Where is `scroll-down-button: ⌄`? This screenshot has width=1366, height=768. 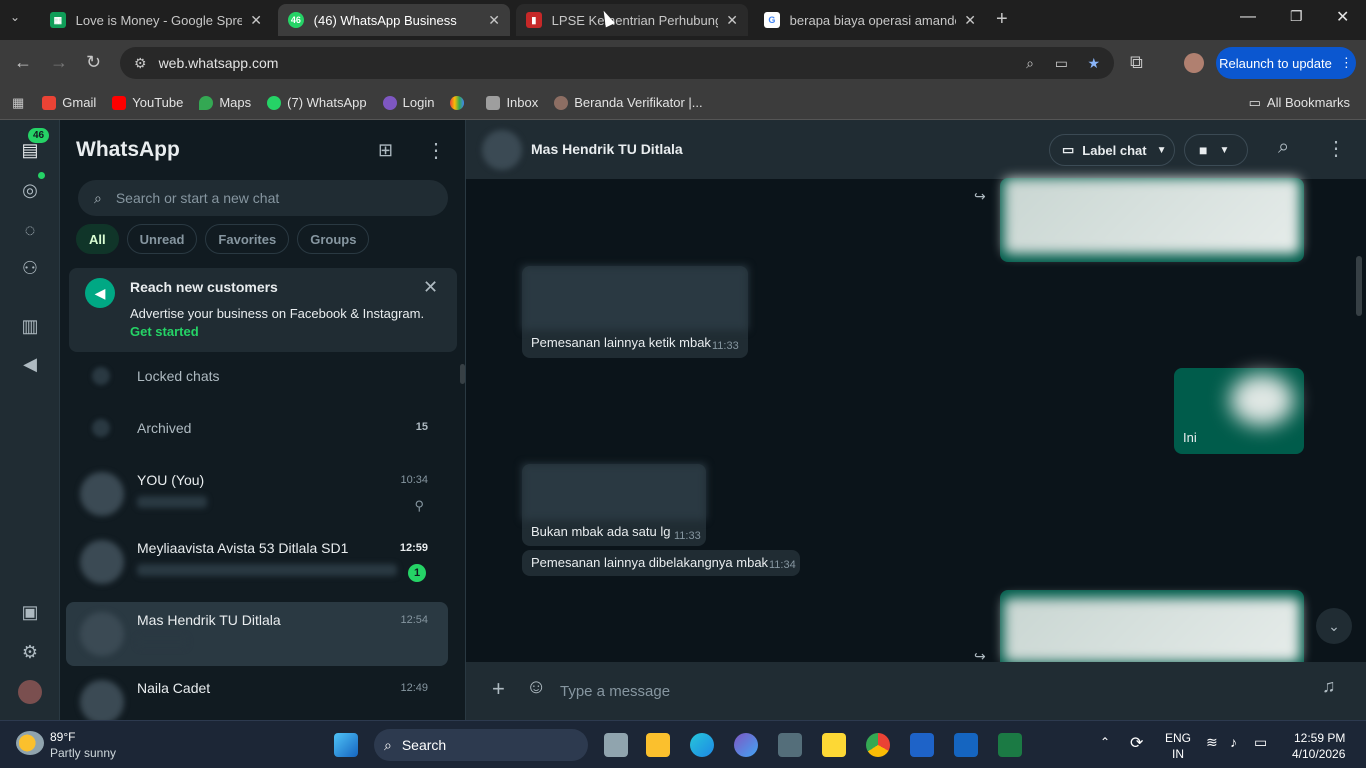 scroll-down-button: ⌄ is located at coordinates (1334, 626).